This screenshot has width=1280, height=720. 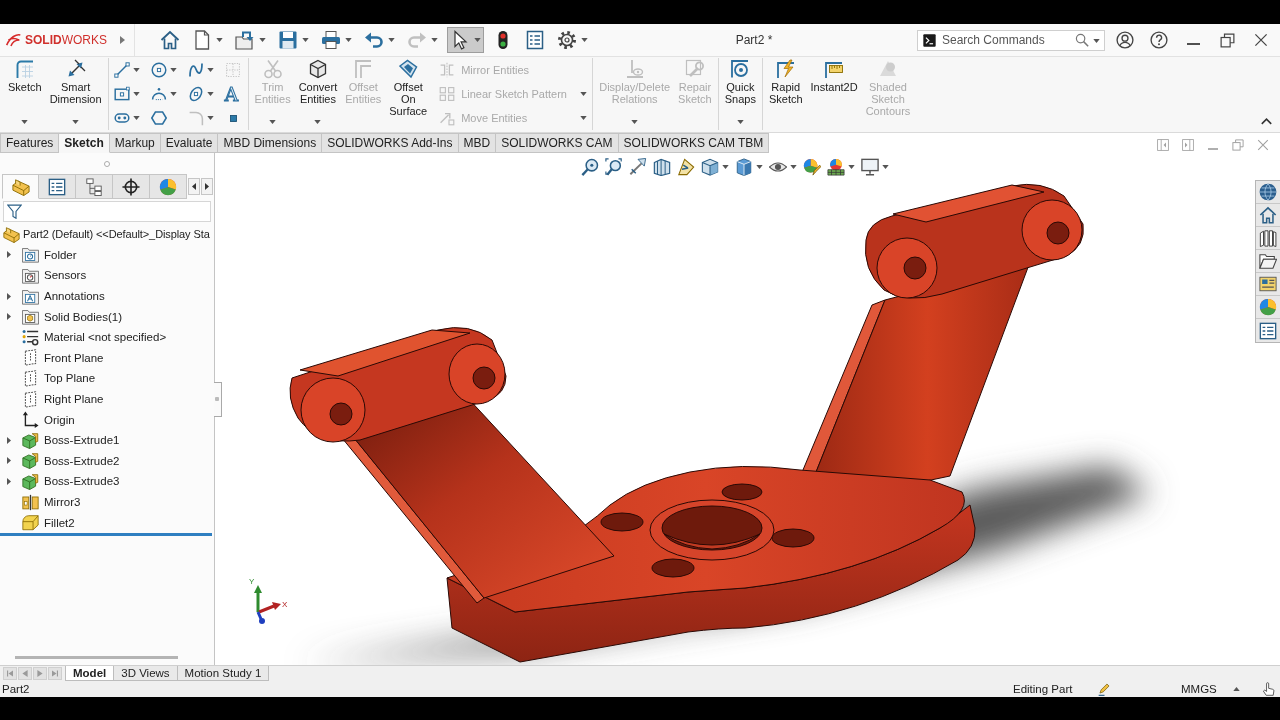 I want to click on slot-icon, so click(x=121, y=118).